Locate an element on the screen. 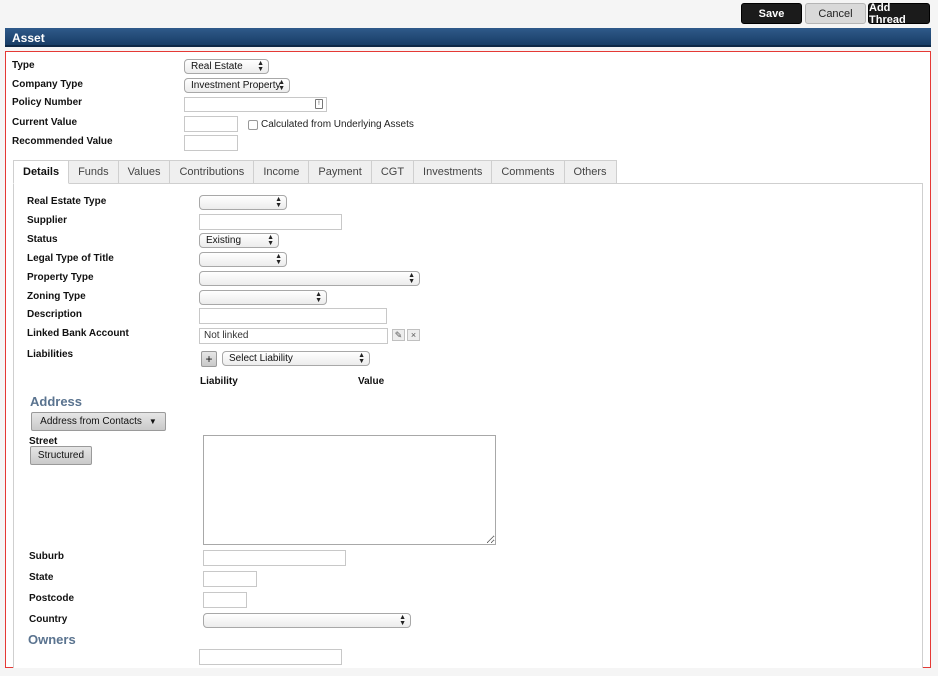  description-input is located at coordinates (293, 316).